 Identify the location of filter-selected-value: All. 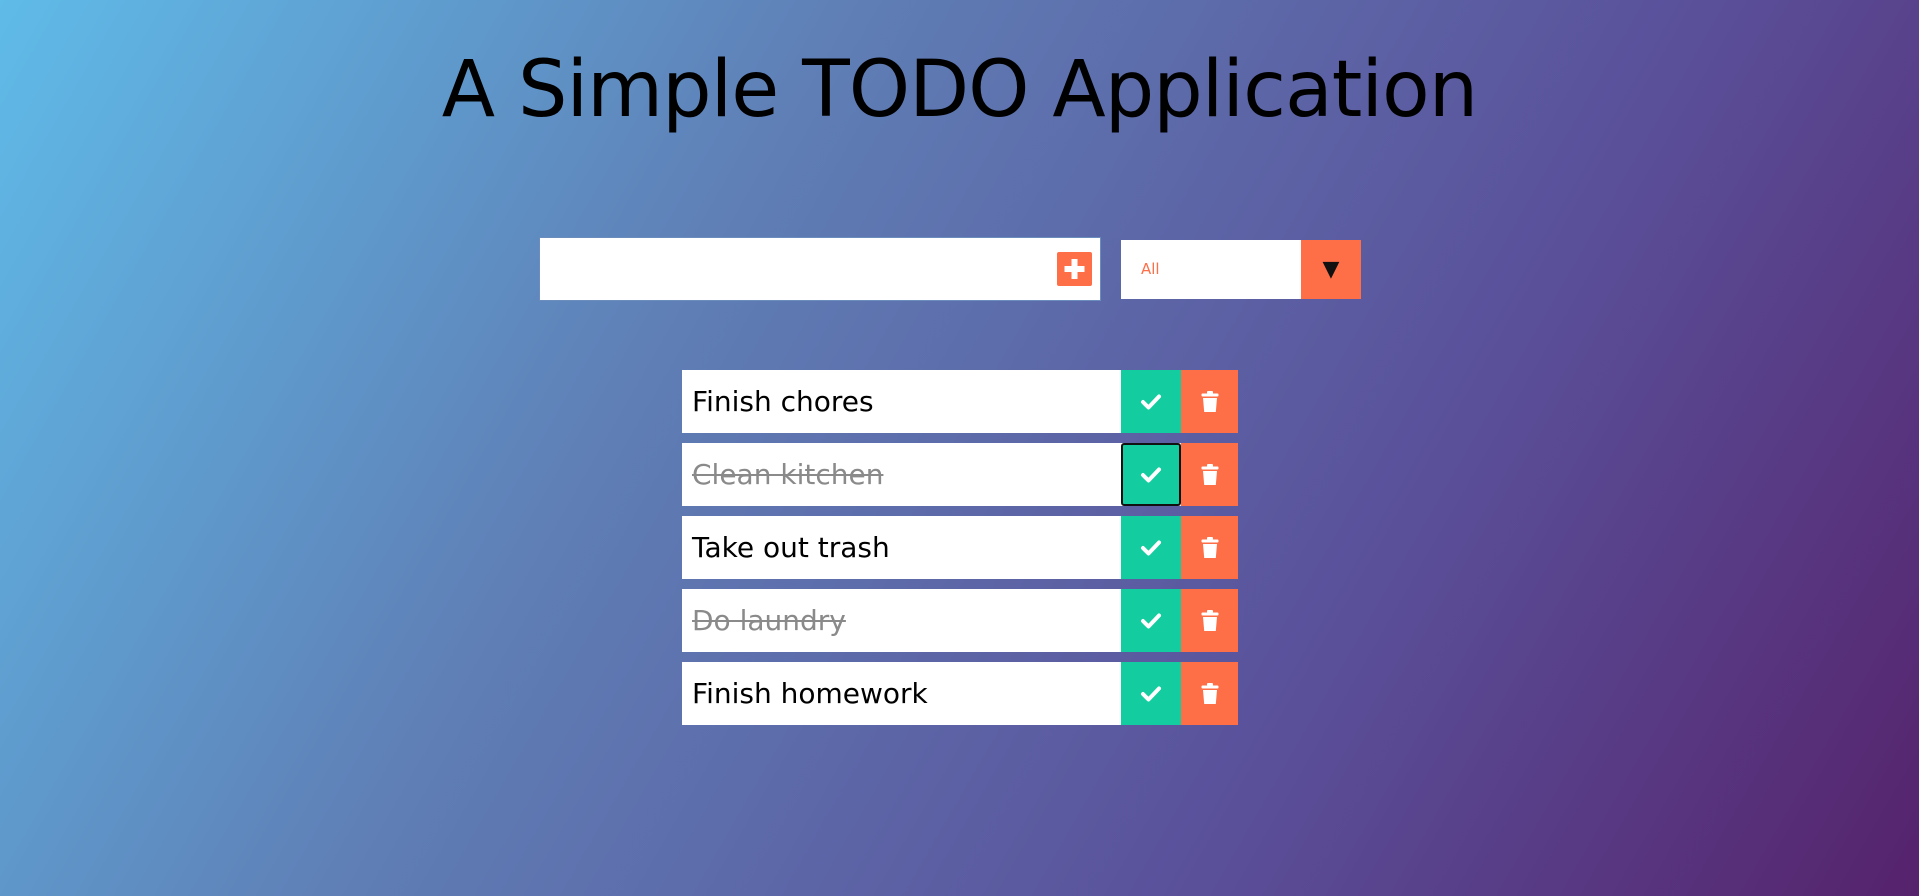
(1150, 269).